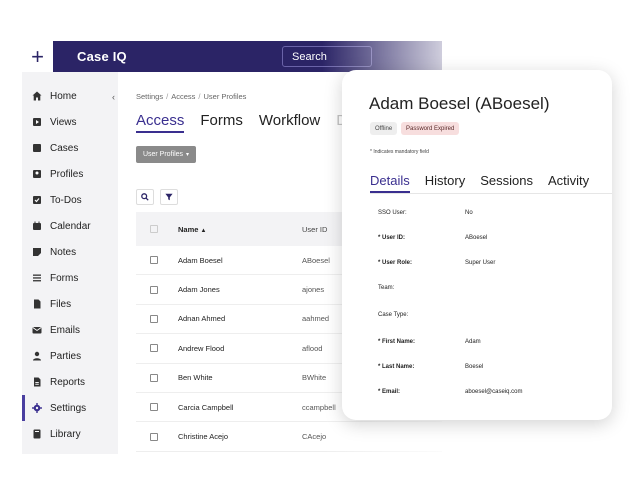 The width and height of the screenshot is (630, 480). I want to click on forms-icon, so click(37, 278).